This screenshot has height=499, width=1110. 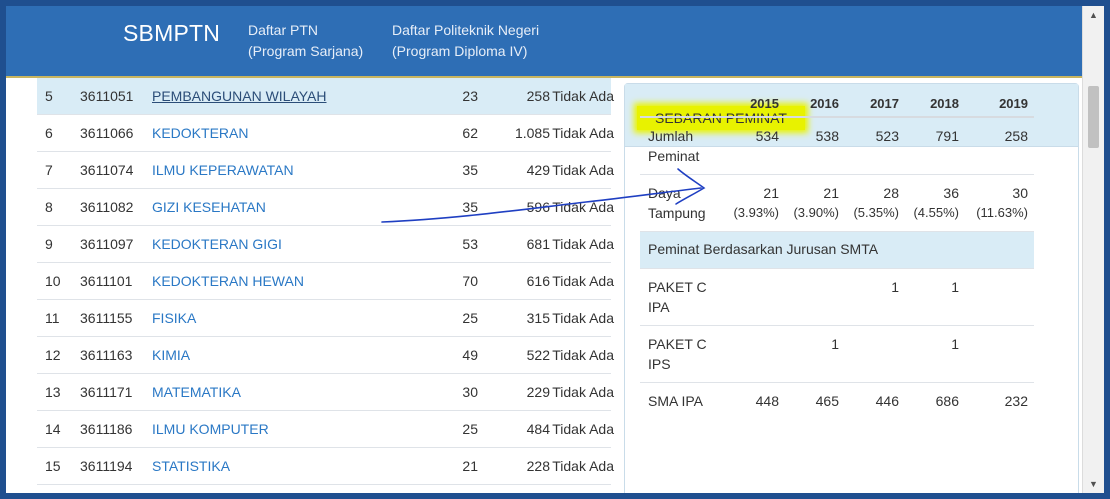 I want to click on table-row: 15 3611194 STATISTIKA 21 228 Tidak Ada, so click(x=325, y=466).